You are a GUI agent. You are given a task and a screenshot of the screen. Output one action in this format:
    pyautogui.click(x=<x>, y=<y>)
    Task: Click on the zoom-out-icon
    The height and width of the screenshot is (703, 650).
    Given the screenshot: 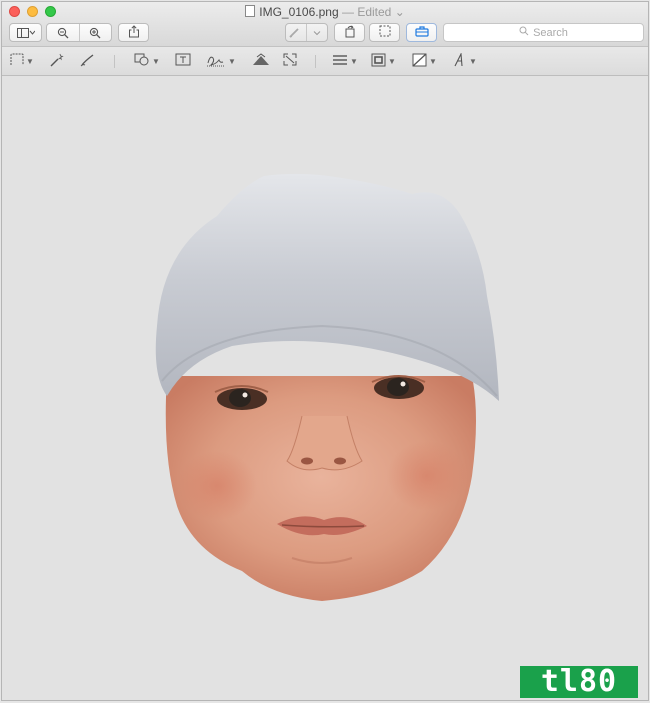 What is the action you would take?
    pyautogui.click(x=63, y=32)
    